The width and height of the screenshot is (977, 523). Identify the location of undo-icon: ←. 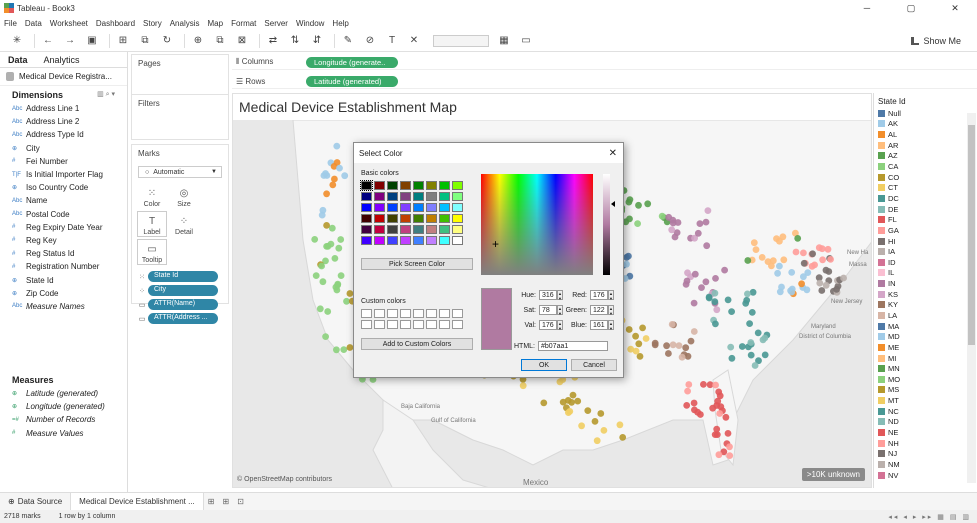
(48, 41).